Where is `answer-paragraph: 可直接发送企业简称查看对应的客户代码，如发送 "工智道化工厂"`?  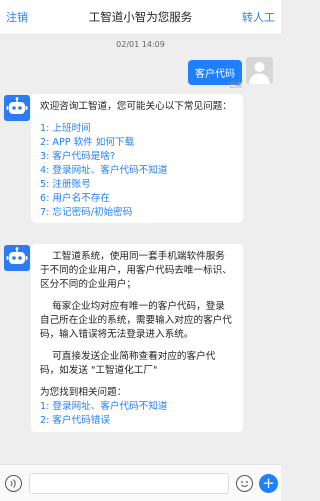
answer-paragraph: 可直接发送企业简称查看对应的客户代码，如发送 "工智道化工厂" is located at coordinates (128, 363).